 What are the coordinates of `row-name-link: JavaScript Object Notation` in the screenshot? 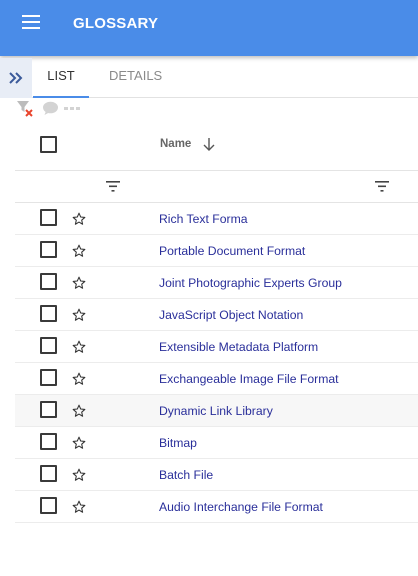 It's located at (231, 315).